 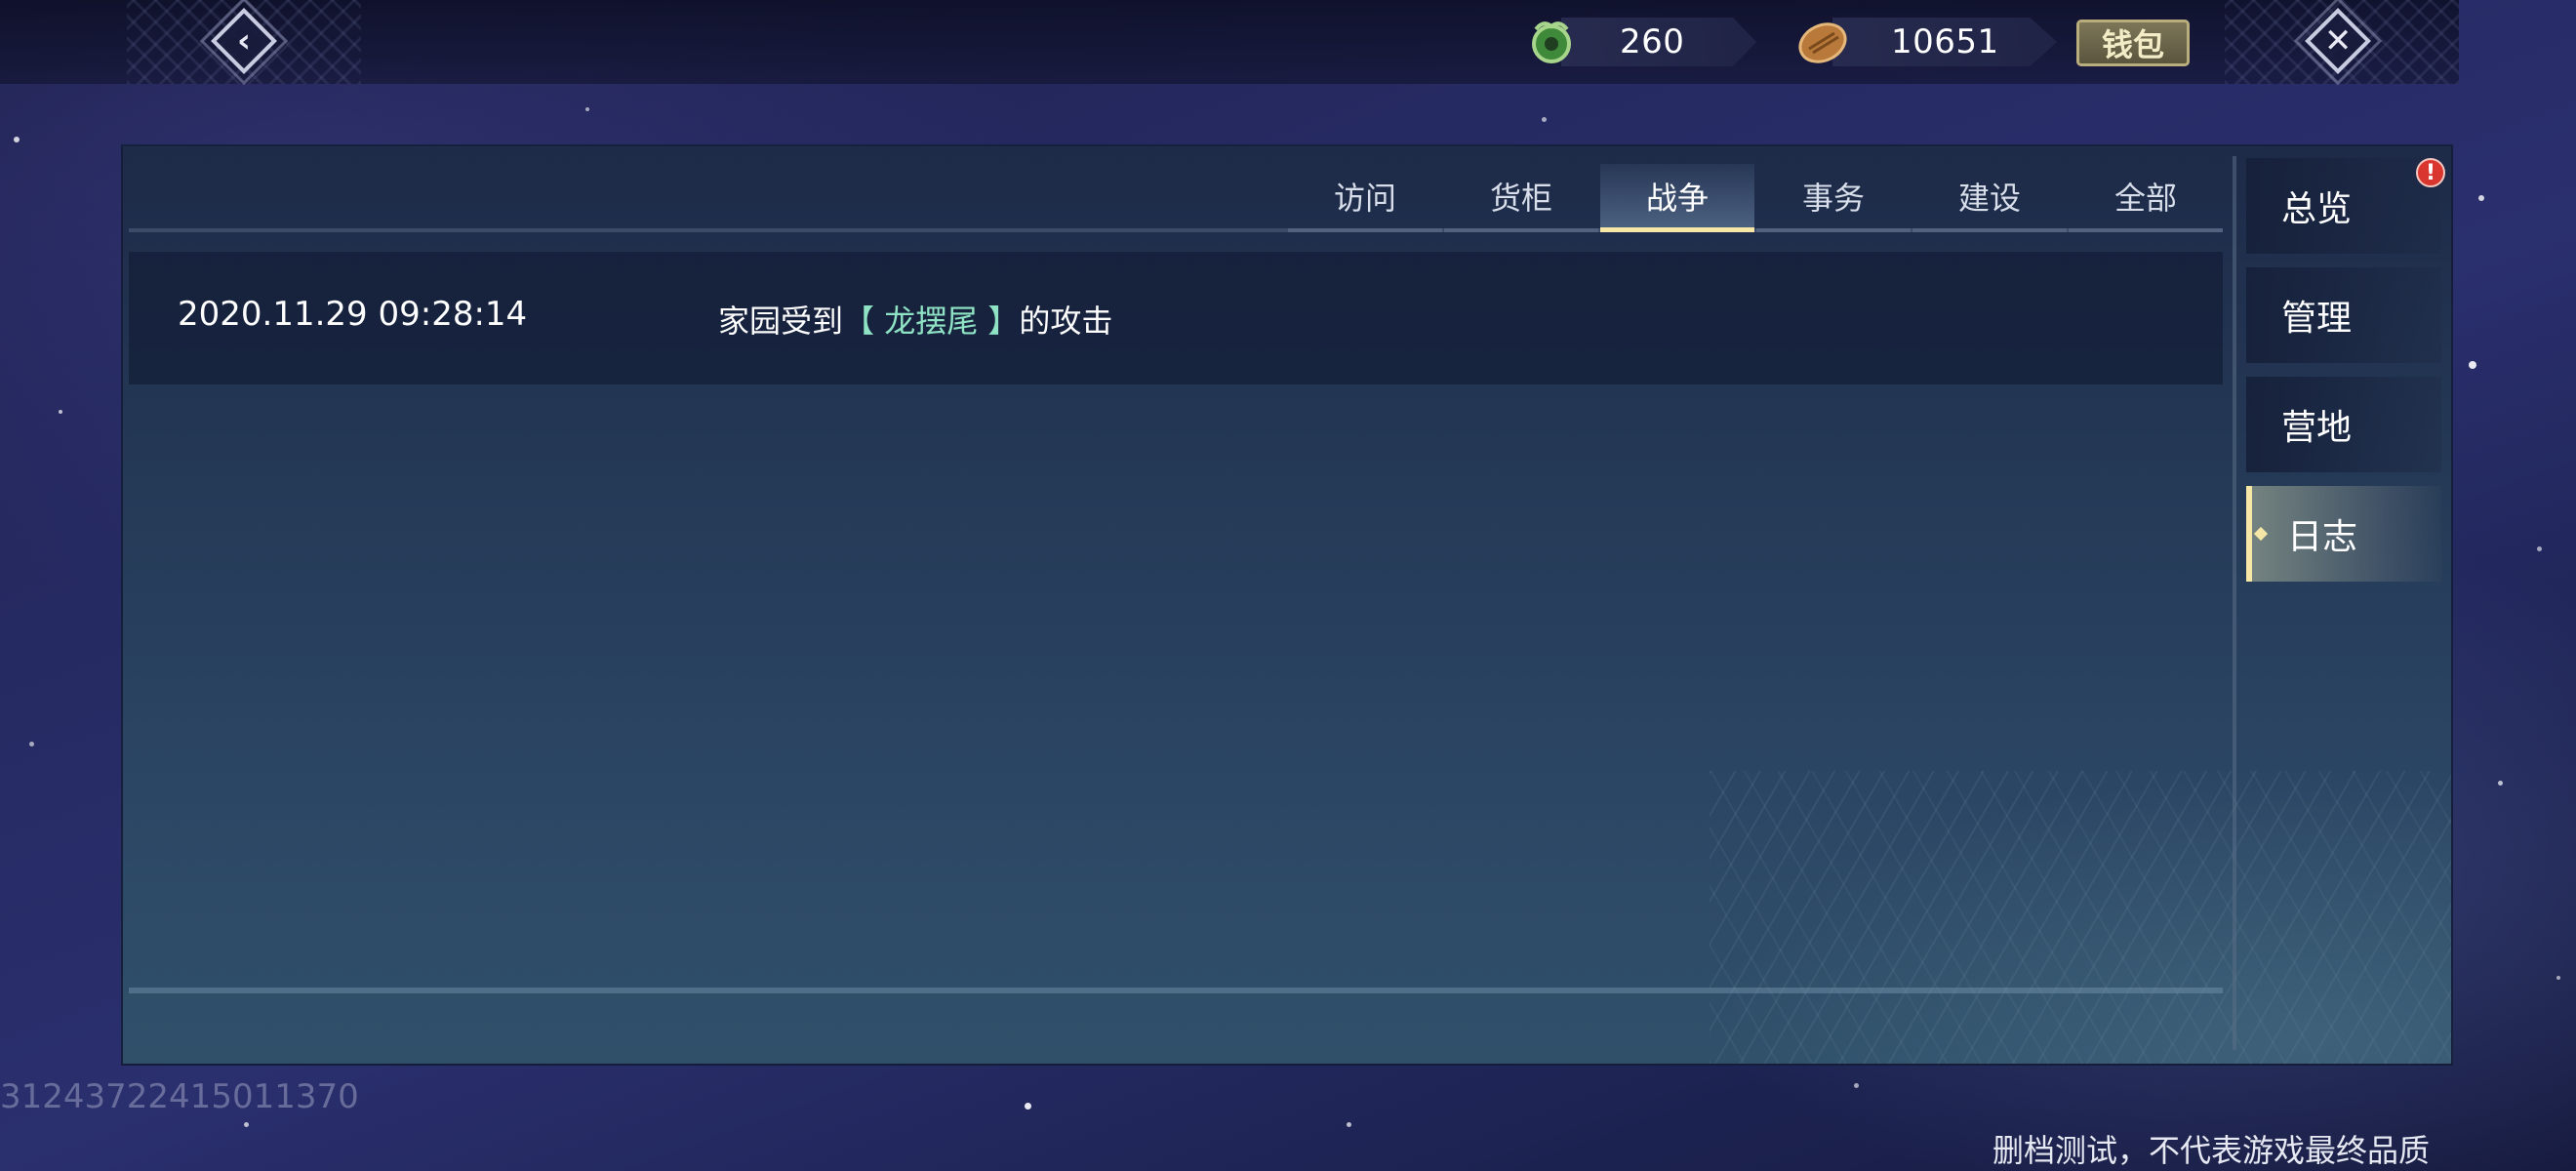 I want to click on bread-value: 10651, so click(x=1945, y=41).